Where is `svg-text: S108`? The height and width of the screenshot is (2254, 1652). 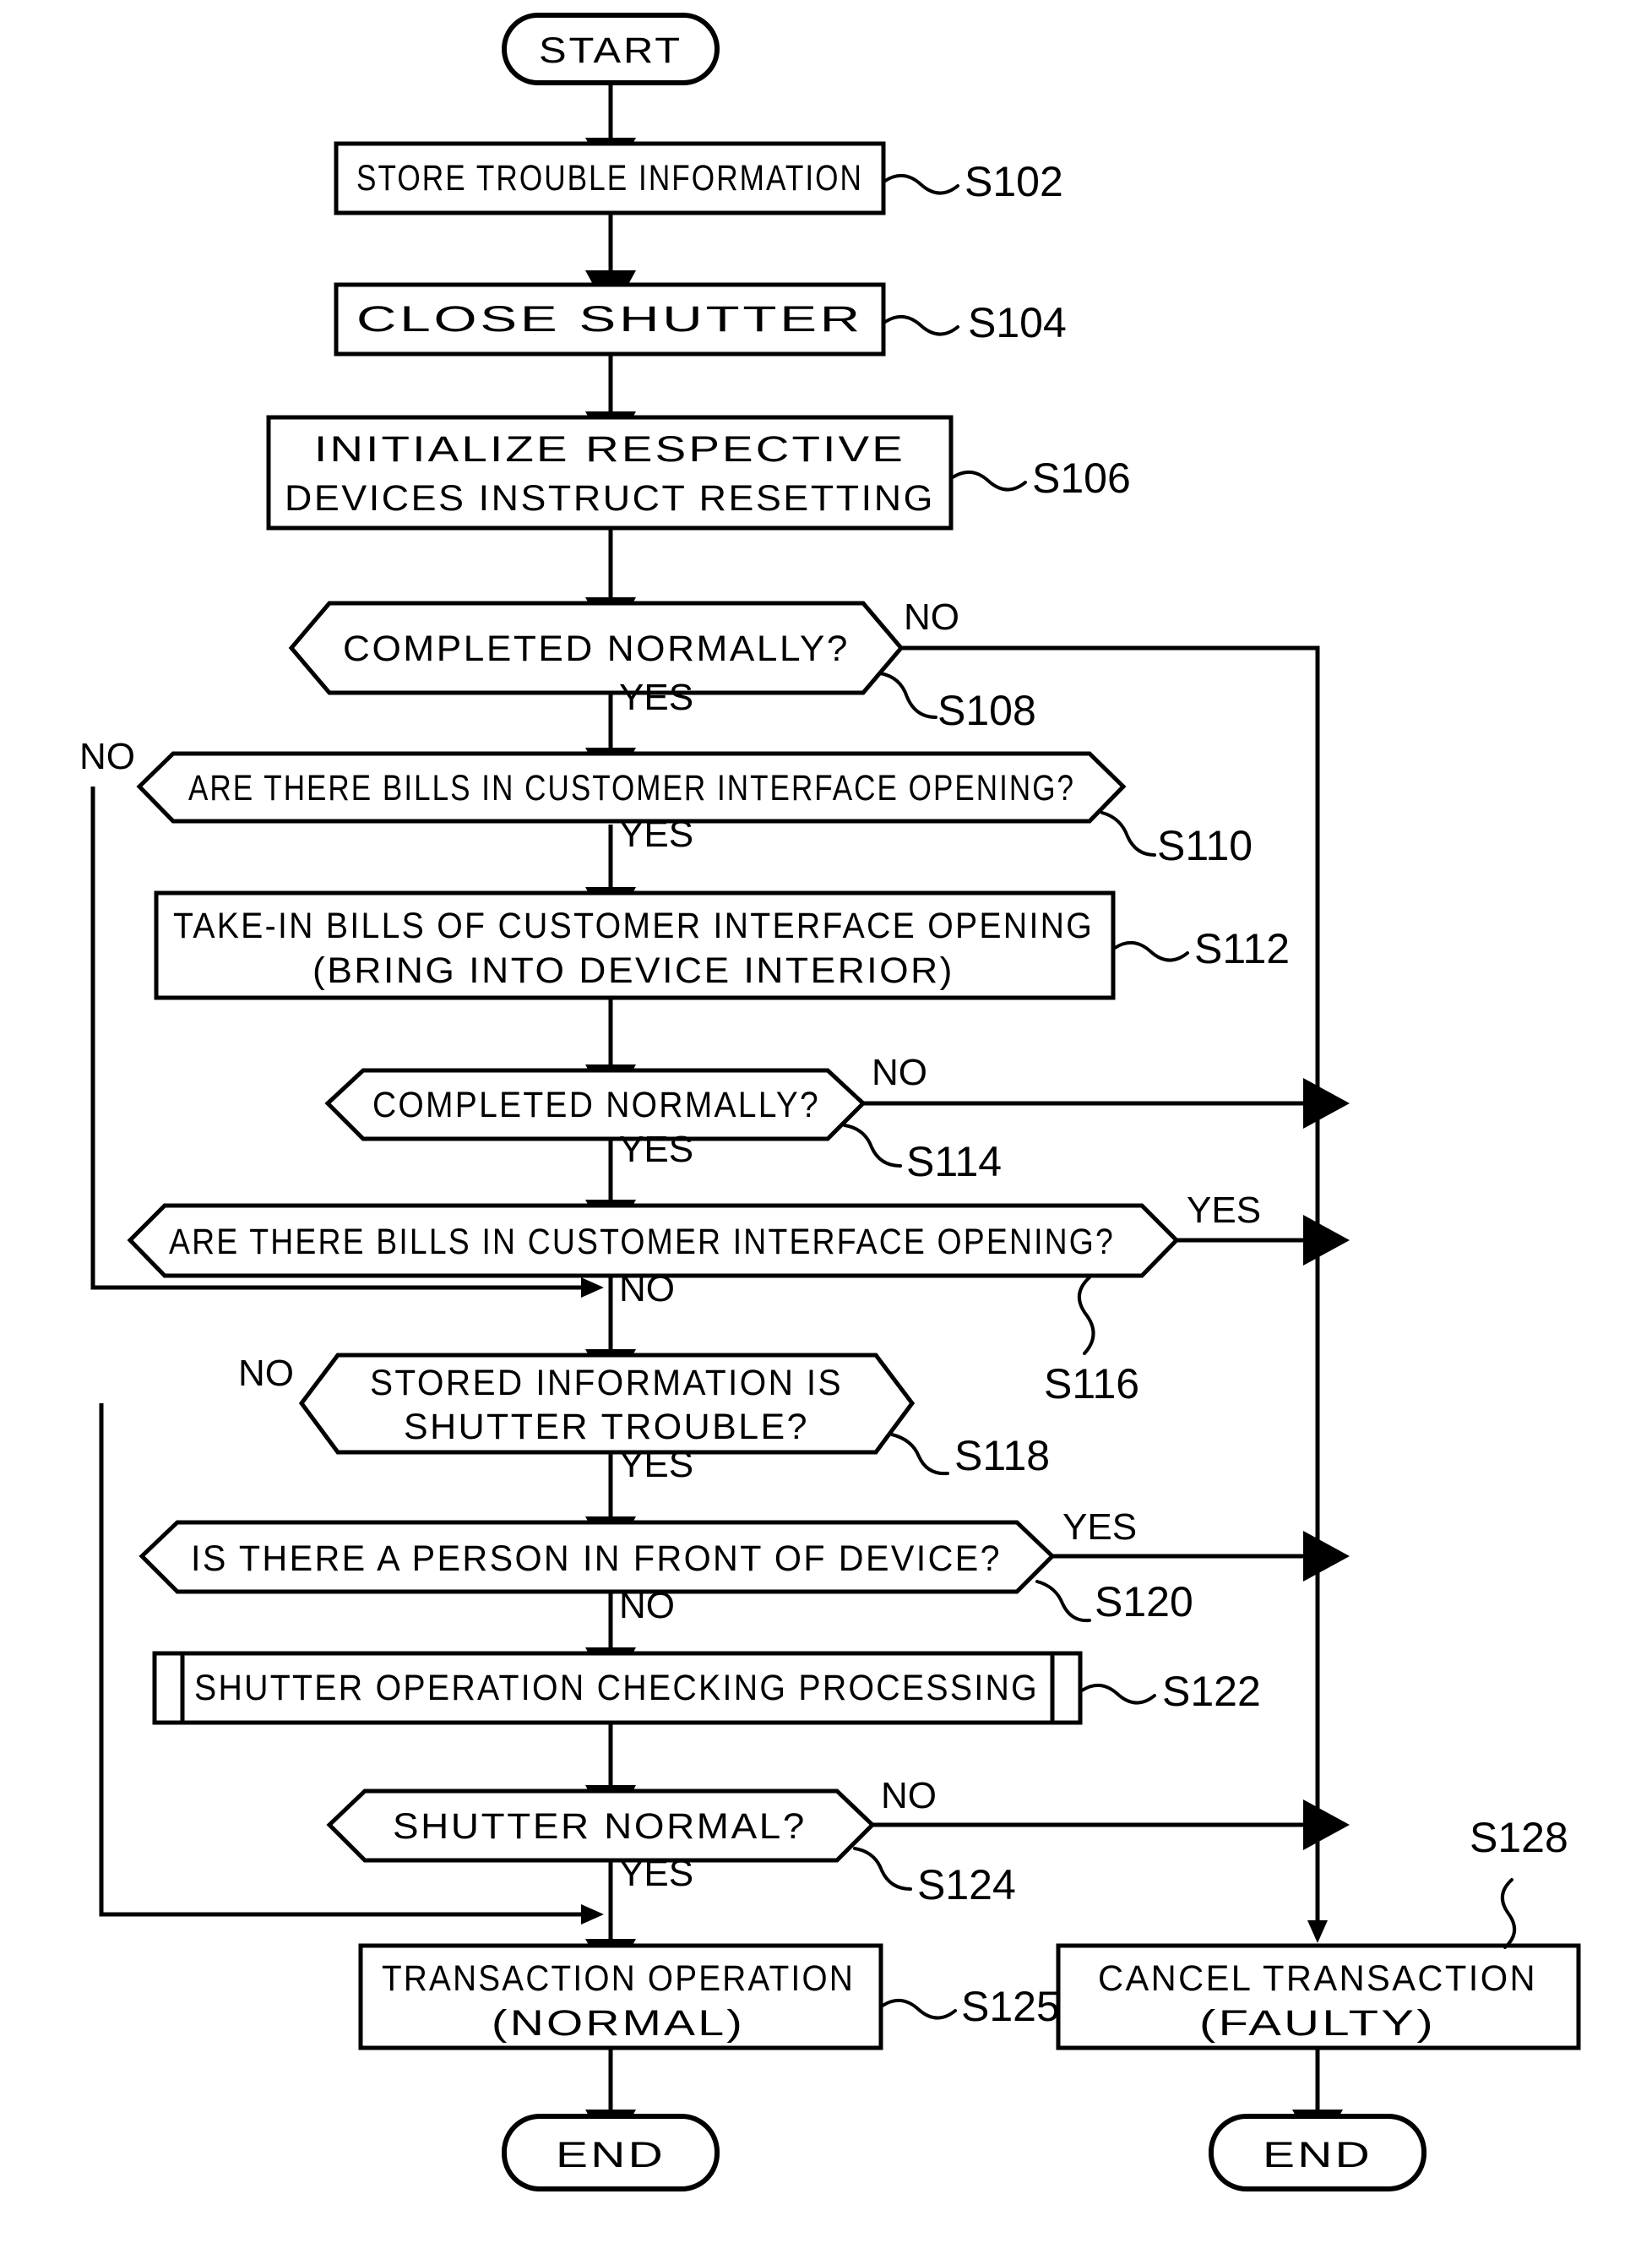
svg-text: S108 is located at coordinates (987, 710).